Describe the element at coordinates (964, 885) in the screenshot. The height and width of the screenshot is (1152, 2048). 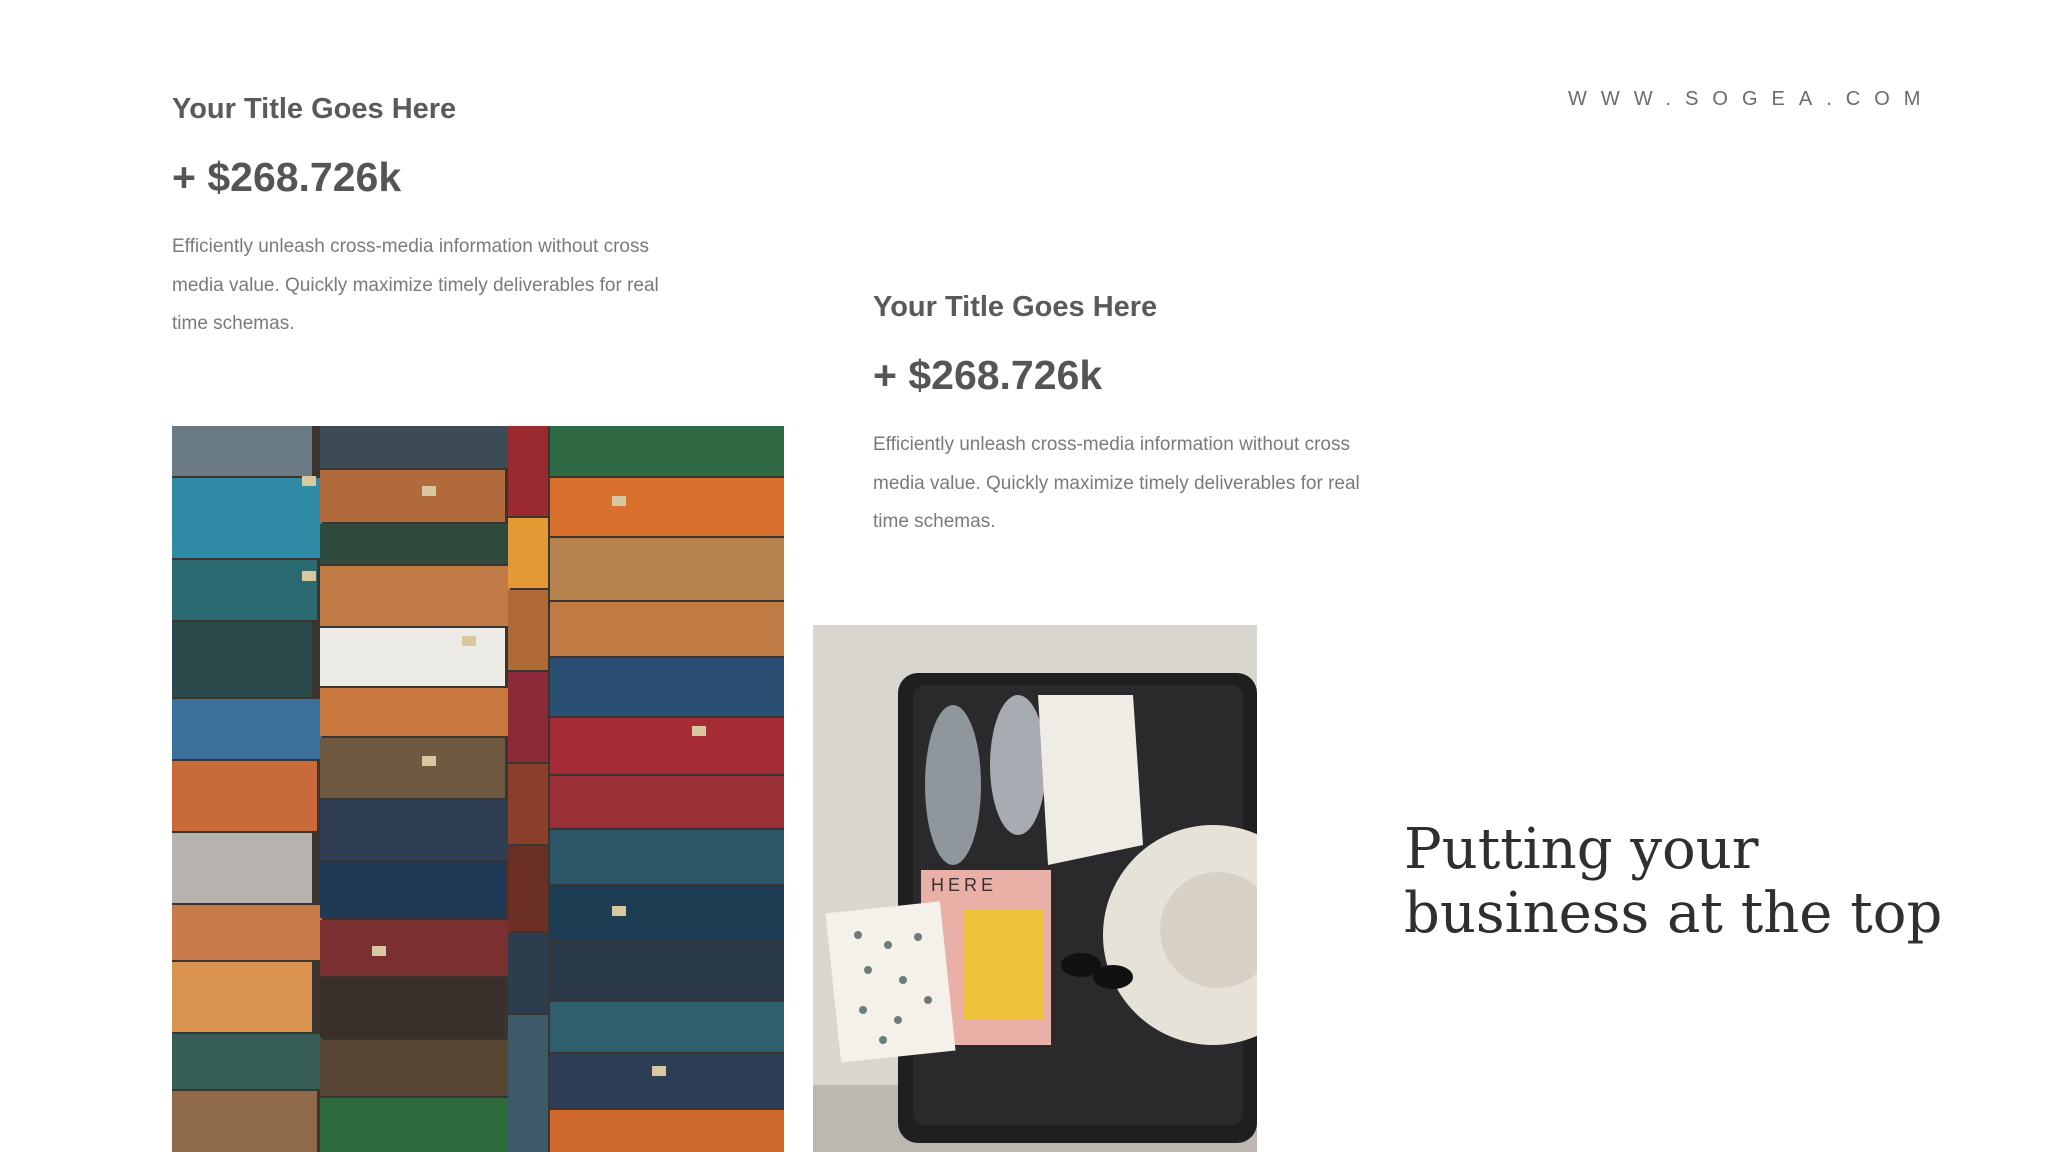
I see `box-label-text: HERE` at that location.